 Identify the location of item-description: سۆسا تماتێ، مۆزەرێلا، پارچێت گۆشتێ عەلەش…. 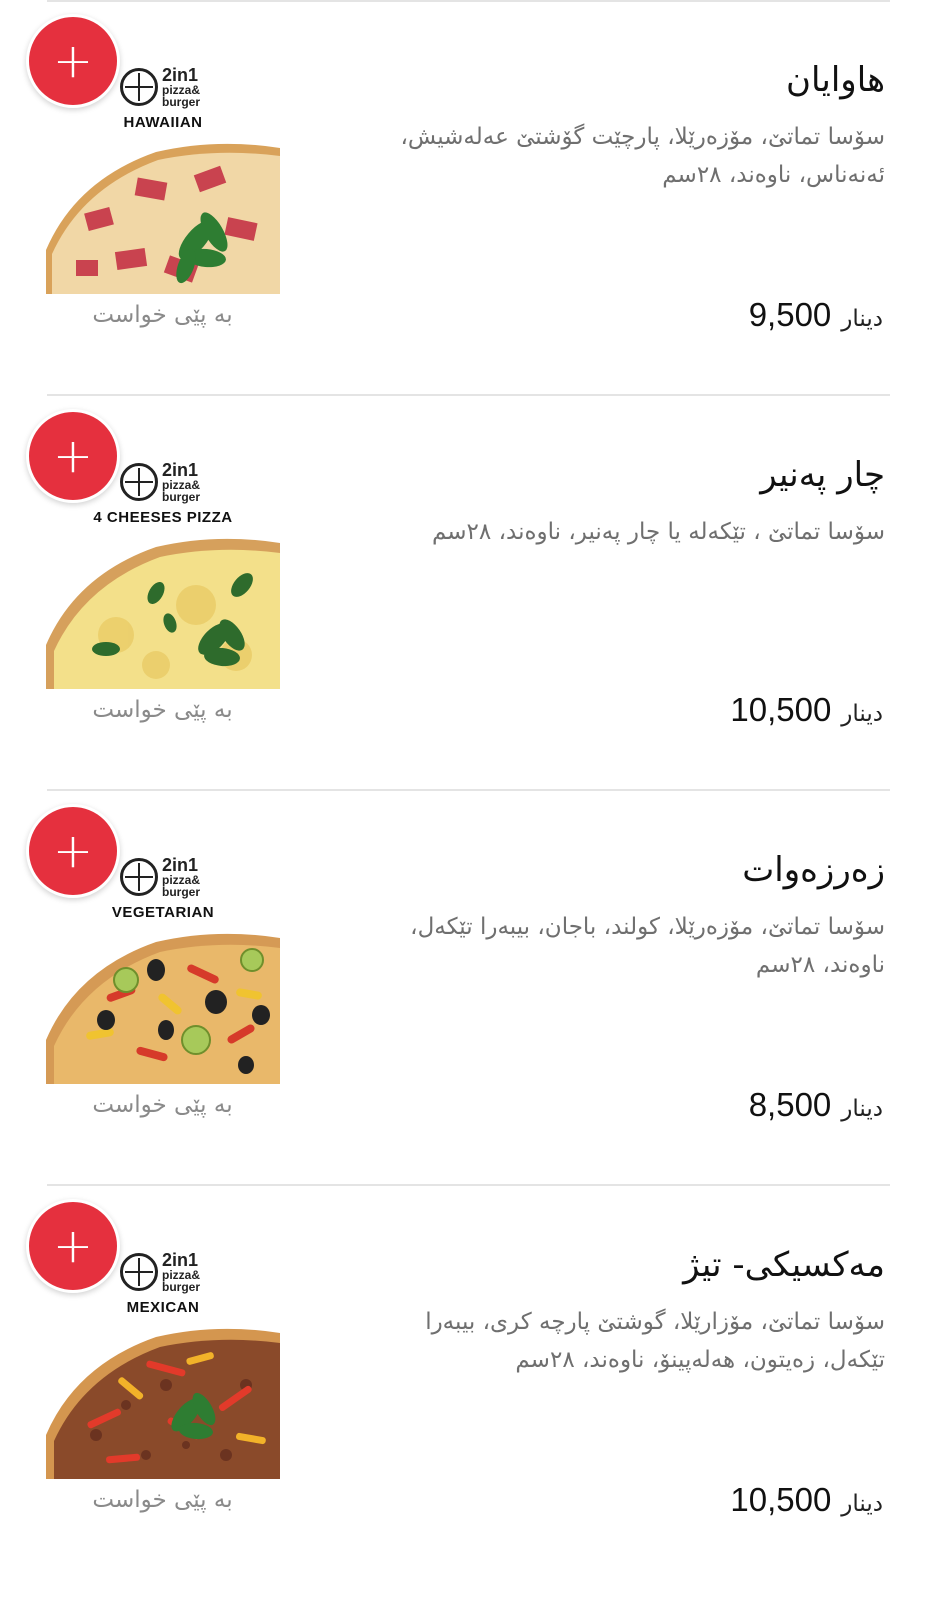
(642, 156).